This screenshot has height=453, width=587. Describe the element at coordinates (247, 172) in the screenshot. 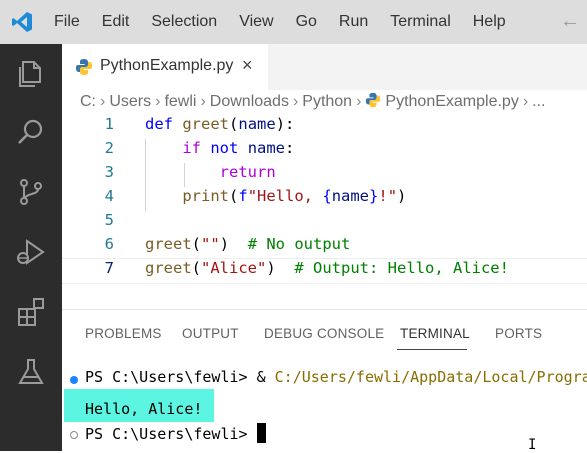

I see `code-text: return` at that location.